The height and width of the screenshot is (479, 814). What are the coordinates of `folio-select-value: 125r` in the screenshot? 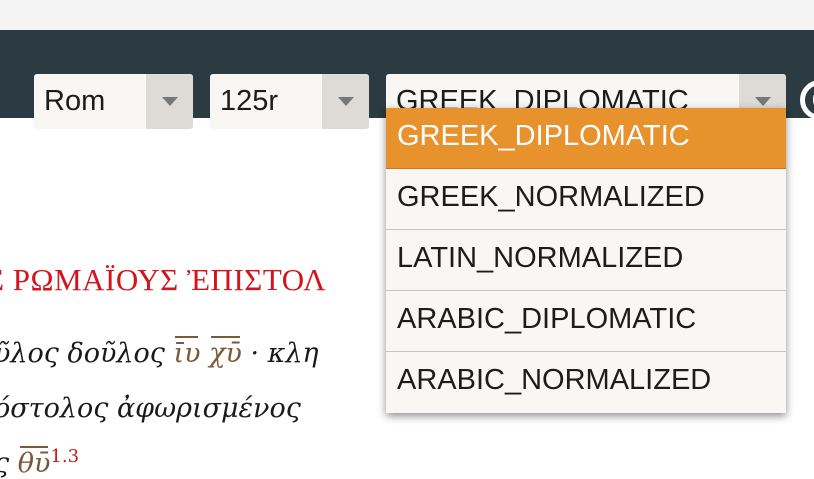 It's located at (249, 101).